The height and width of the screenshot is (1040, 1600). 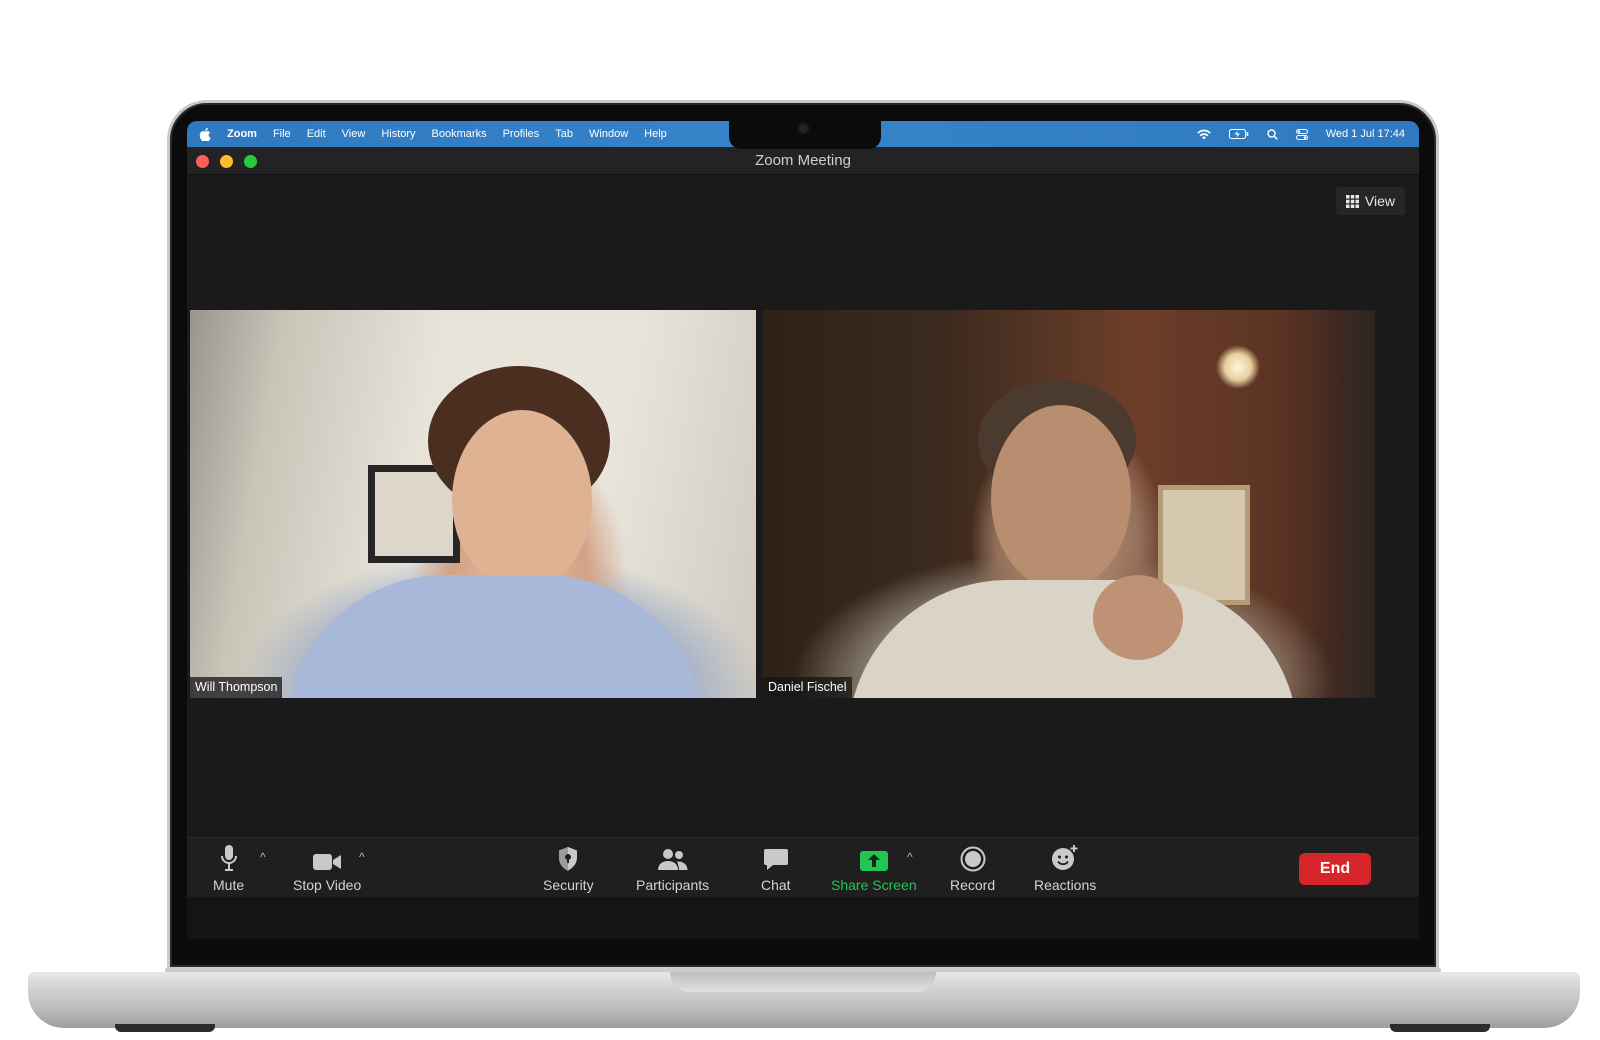 I want to click on screen-bottom-bezel, so click(x=803, y=918).